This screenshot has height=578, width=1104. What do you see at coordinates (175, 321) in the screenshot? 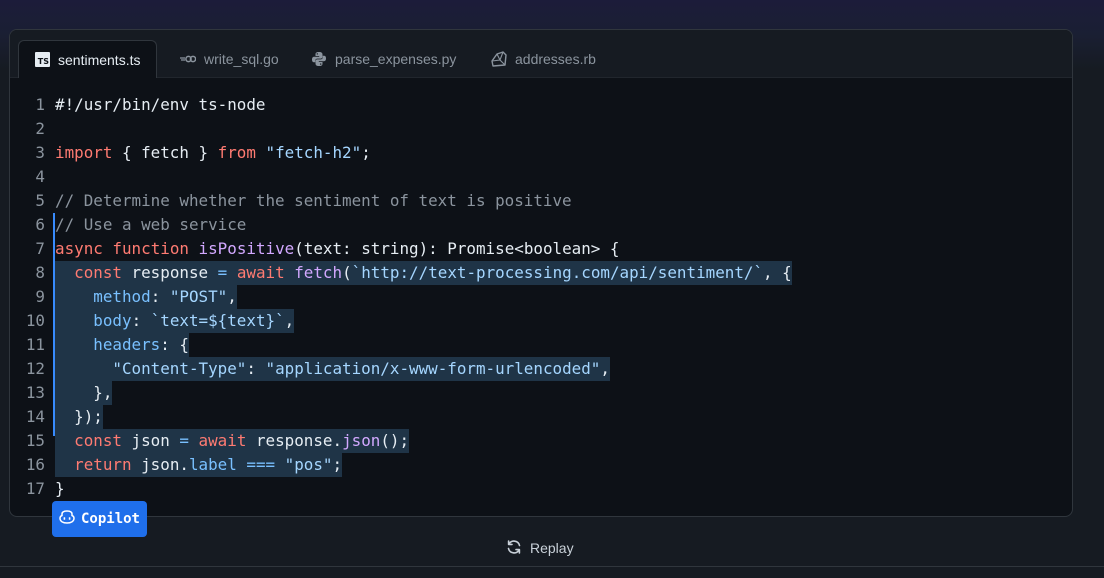
I see `line-source: body: `text=${text}`,` at bounding box center [175, 321].